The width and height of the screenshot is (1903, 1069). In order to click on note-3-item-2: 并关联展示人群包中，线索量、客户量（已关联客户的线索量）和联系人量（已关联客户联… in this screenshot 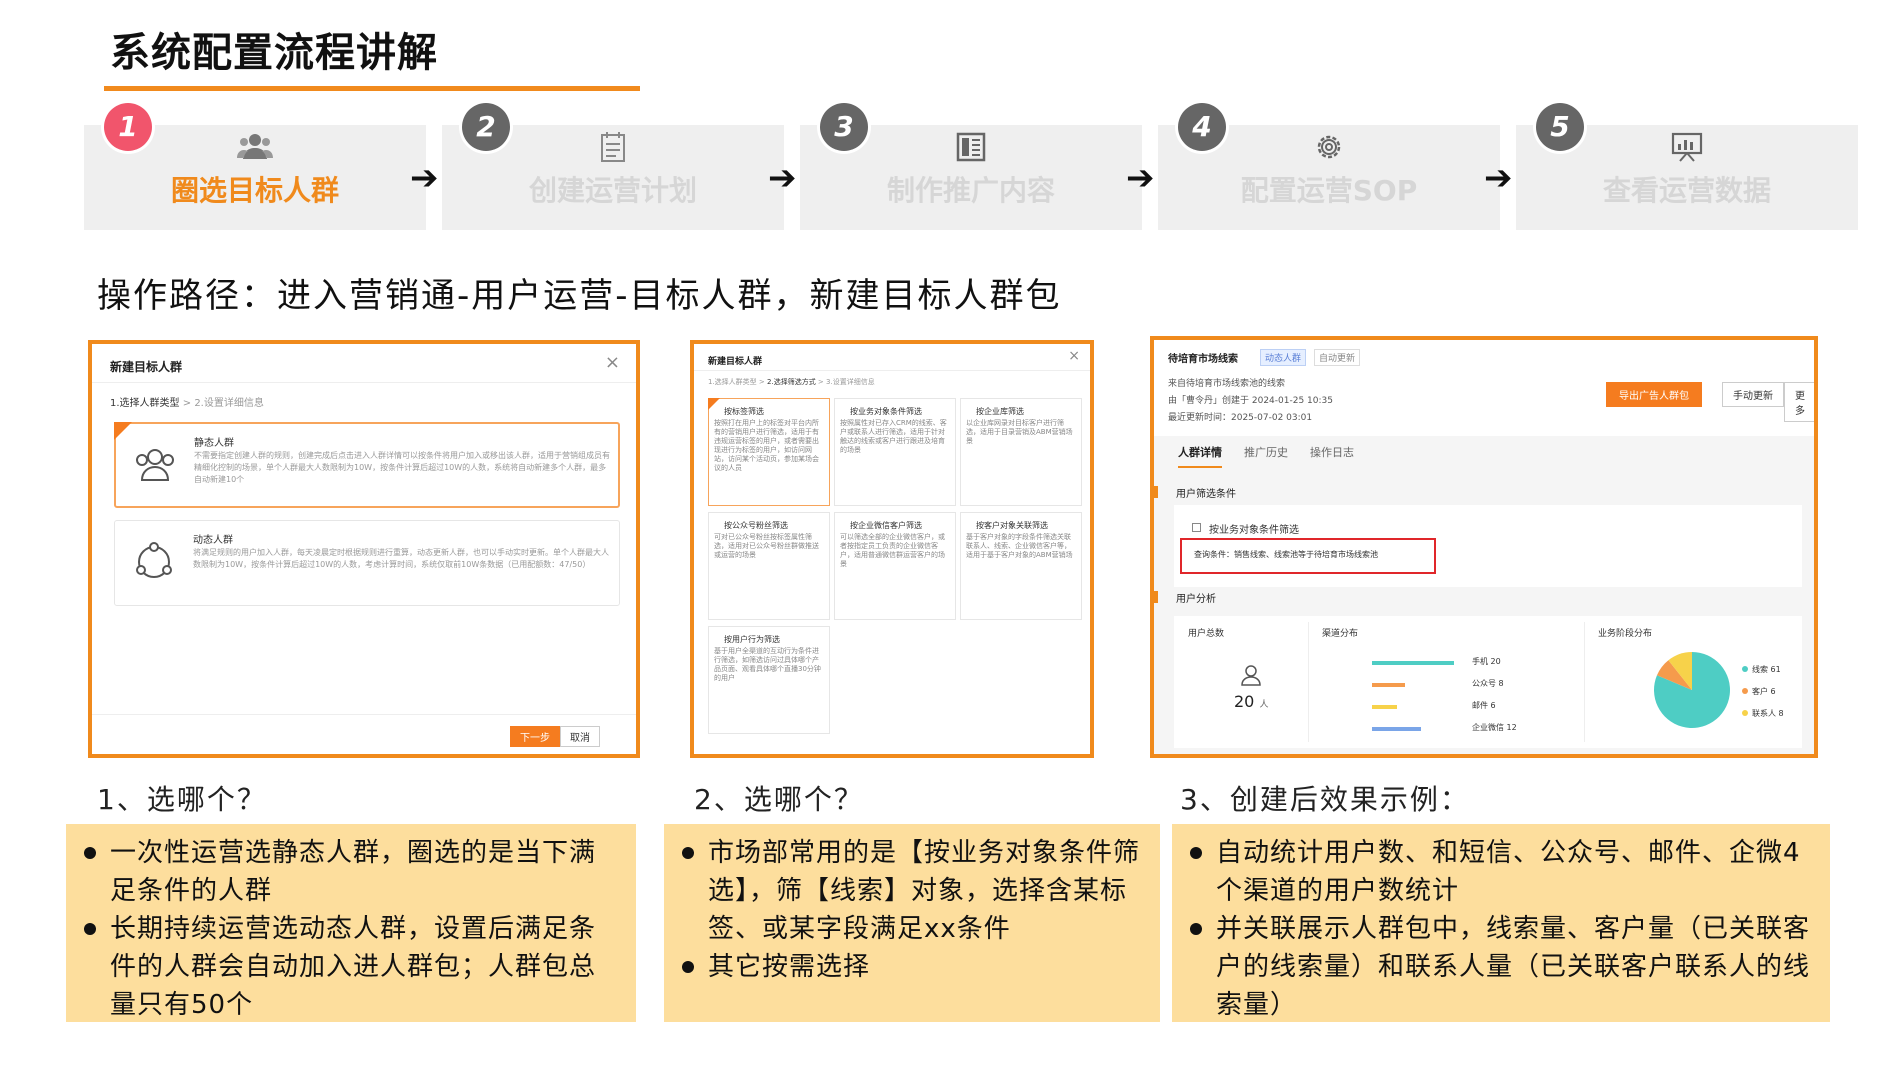, I will do `click(1501, 967)`.